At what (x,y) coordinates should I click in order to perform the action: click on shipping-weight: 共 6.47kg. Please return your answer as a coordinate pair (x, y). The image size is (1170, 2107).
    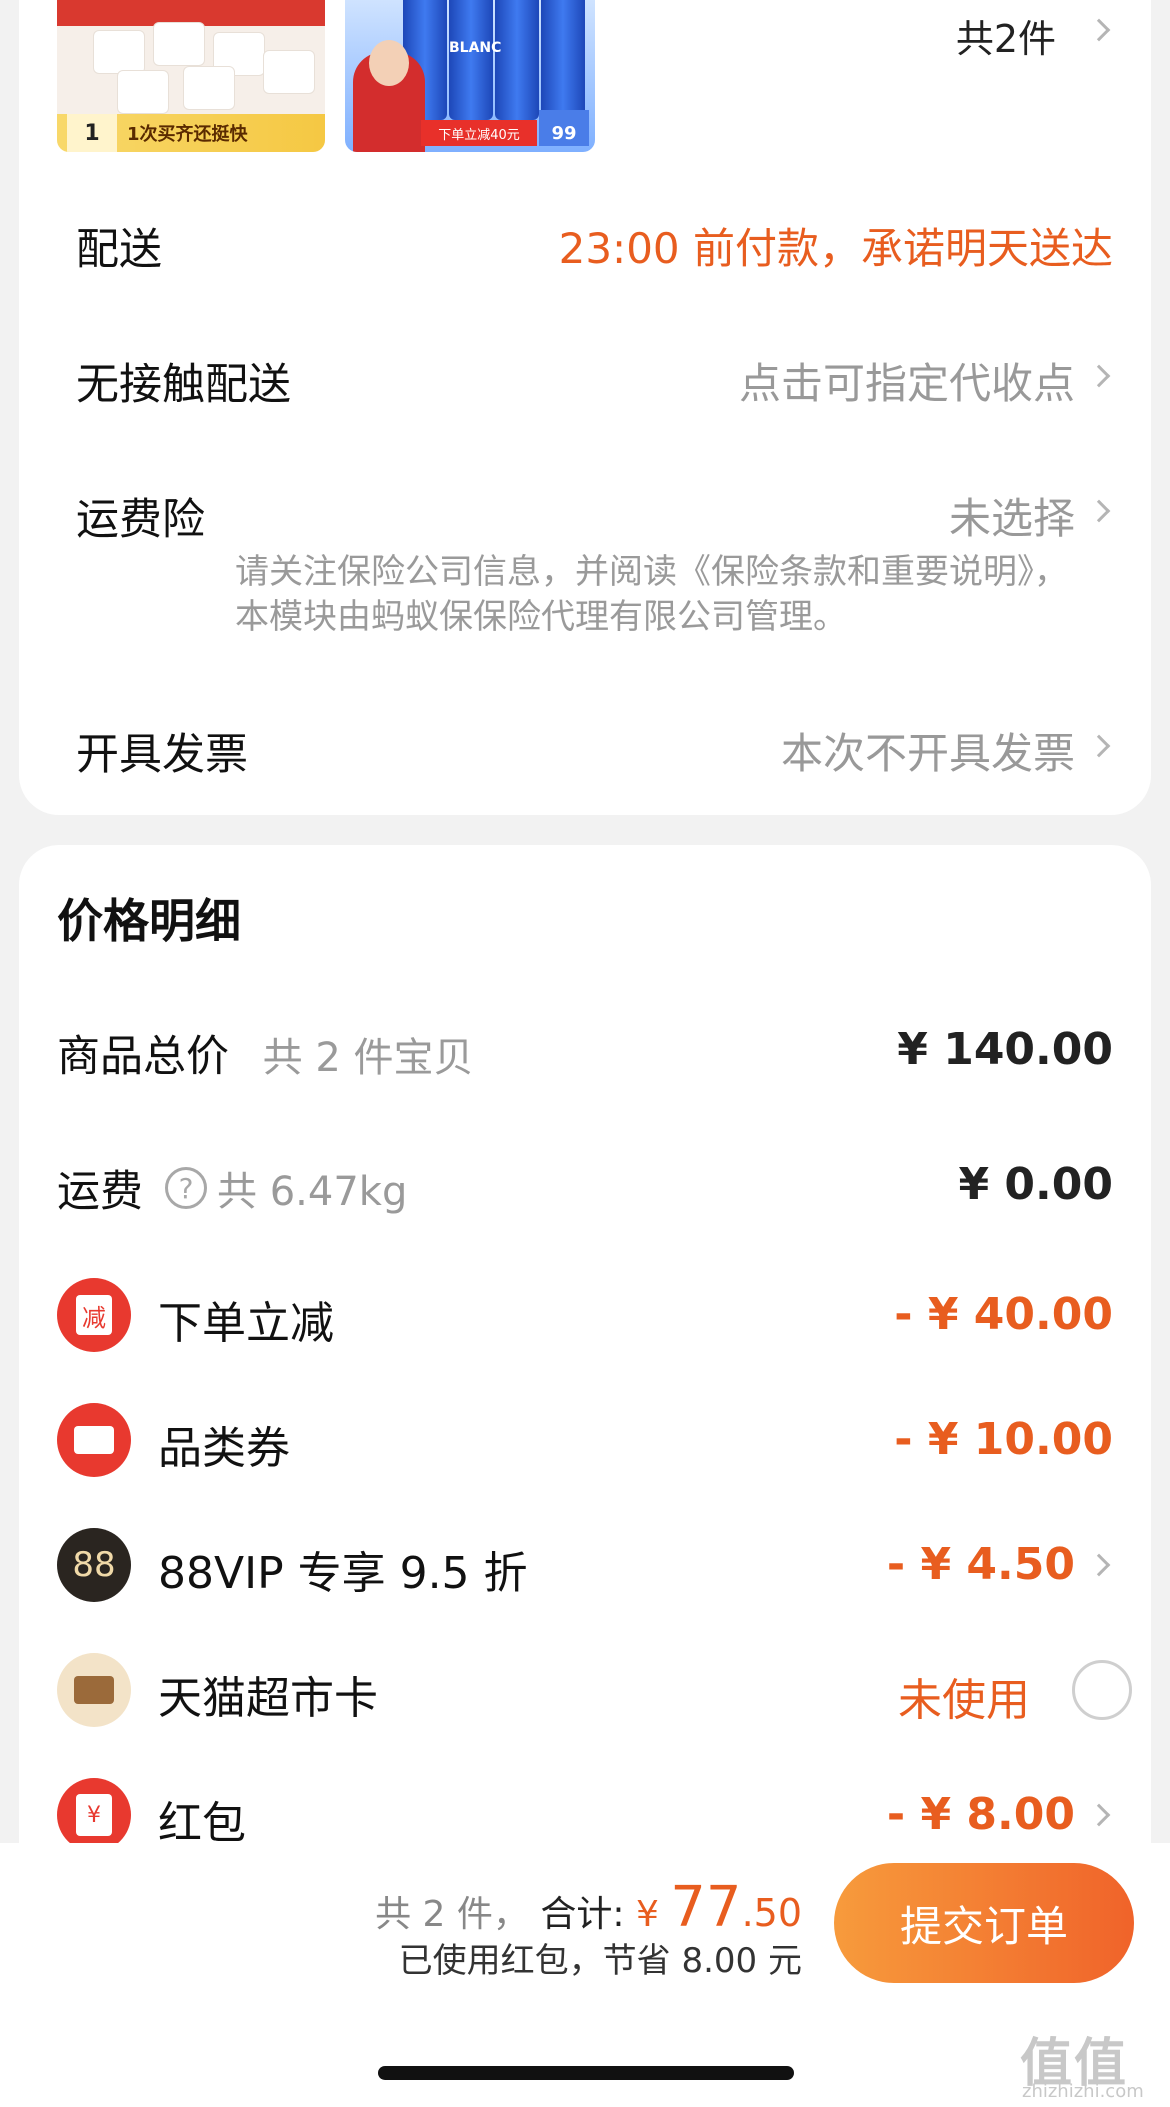
    Looking at the image, I should click on (312, 1192).